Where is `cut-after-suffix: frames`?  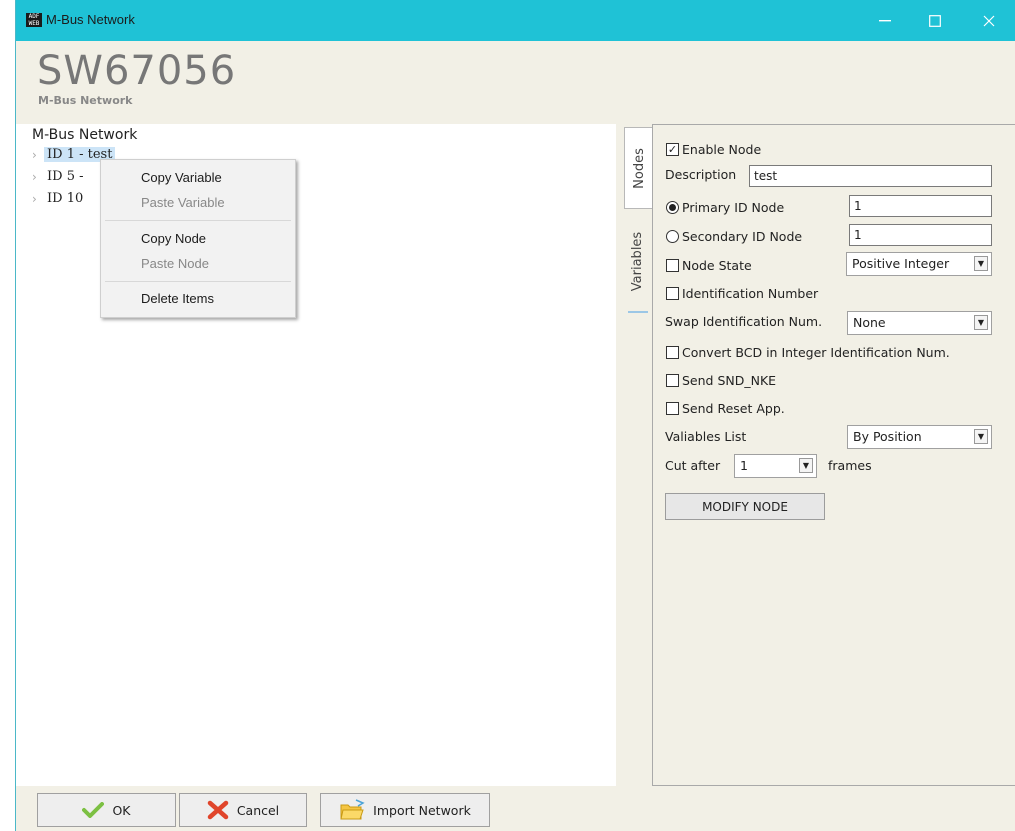 cut-after-suffix: frames is located at coordinates (850, 465).